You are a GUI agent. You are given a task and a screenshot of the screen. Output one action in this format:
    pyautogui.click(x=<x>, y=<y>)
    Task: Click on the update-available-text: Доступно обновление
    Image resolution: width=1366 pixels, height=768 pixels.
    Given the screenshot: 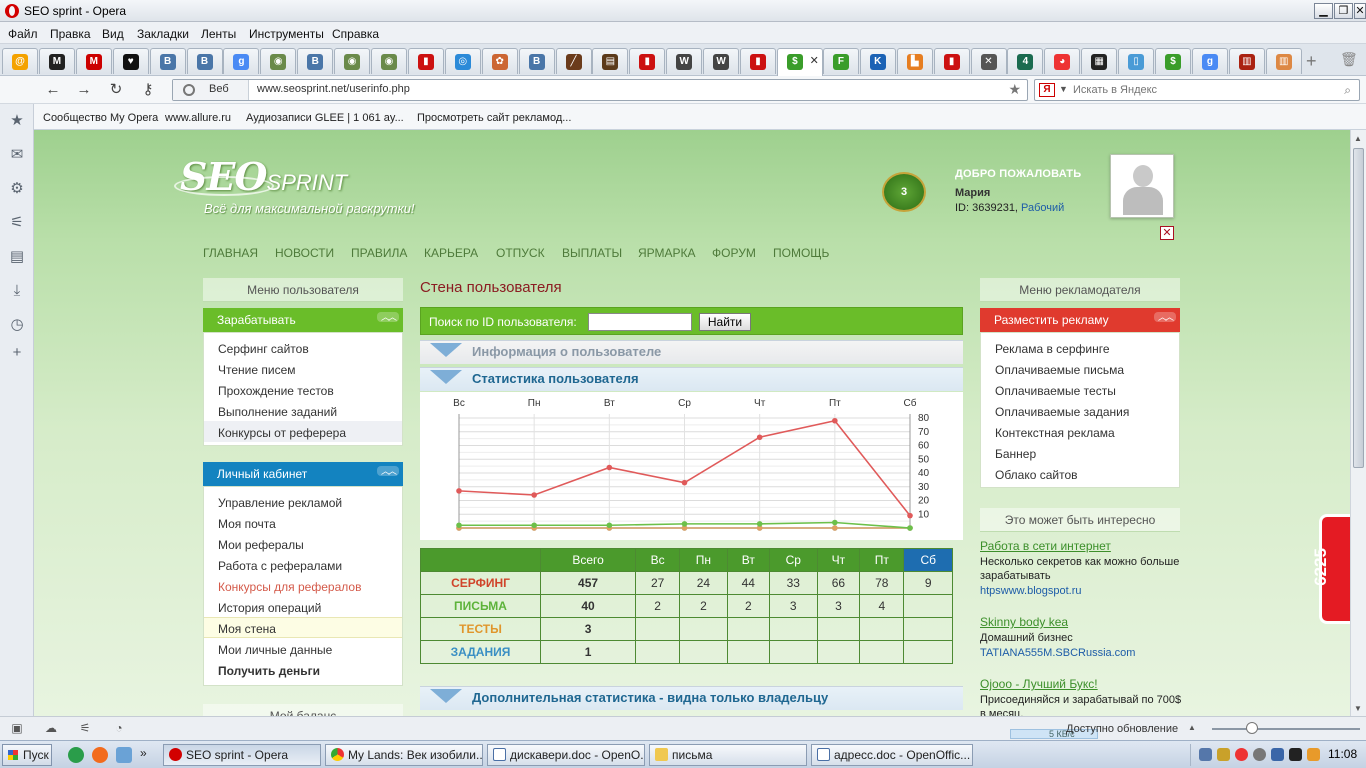 What is the action you would take?
    pyautogui.click(x=1122, y=729)
    